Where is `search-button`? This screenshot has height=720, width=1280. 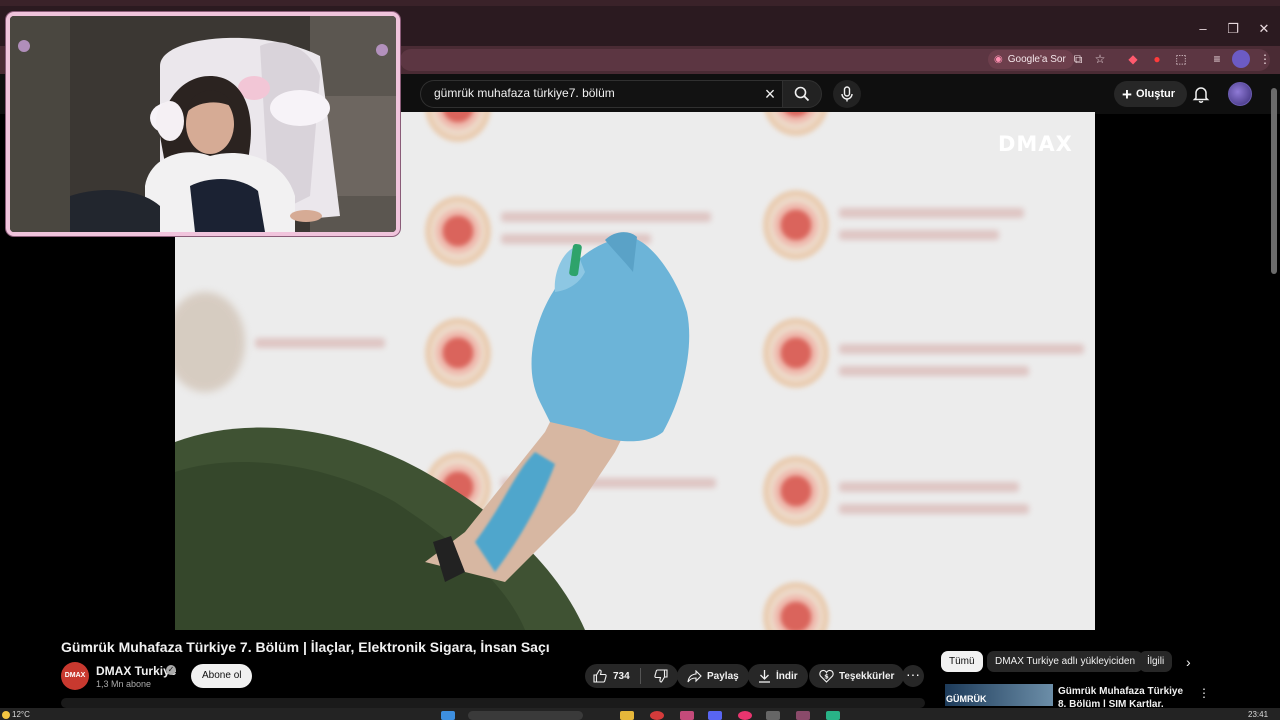 search-button is located at coordinates (802, 94).